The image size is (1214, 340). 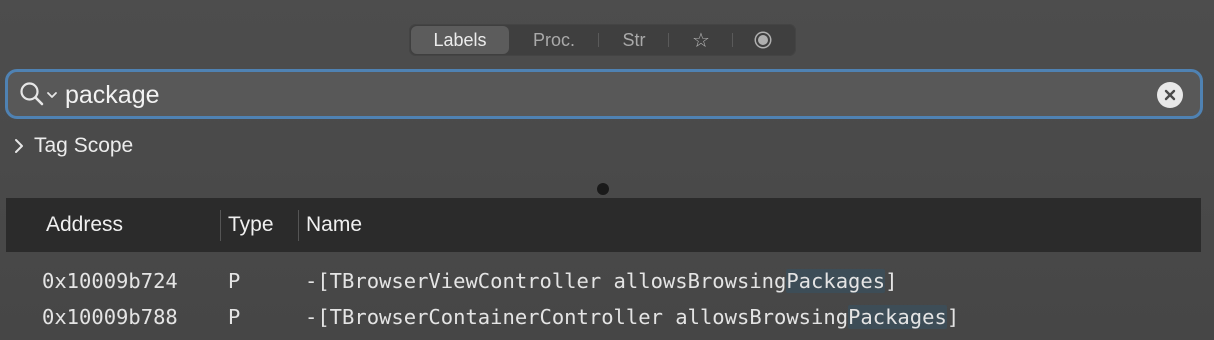 I want to click on column-header-type: Type, so click(x=251, y=225).